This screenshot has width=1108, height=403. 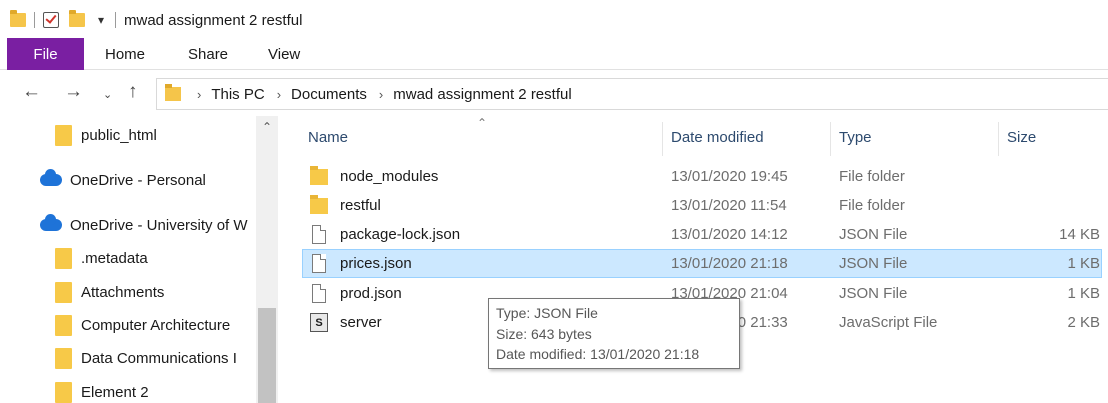 I want to click on window-title: mwad assignment 2 restful, so click(x=213, y=20).